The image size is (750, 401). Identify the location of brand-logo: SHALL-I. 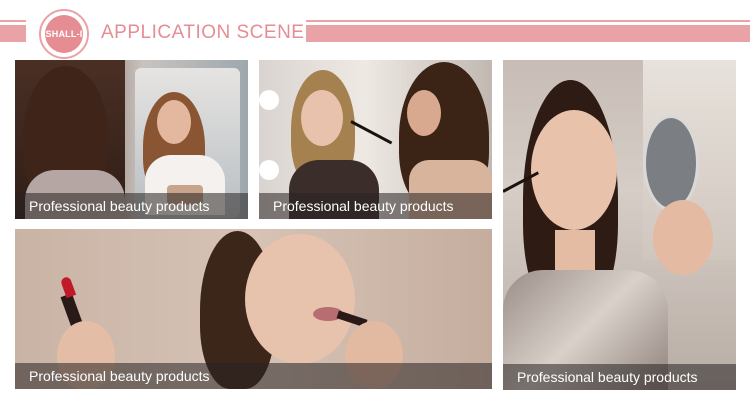
(64, 34).